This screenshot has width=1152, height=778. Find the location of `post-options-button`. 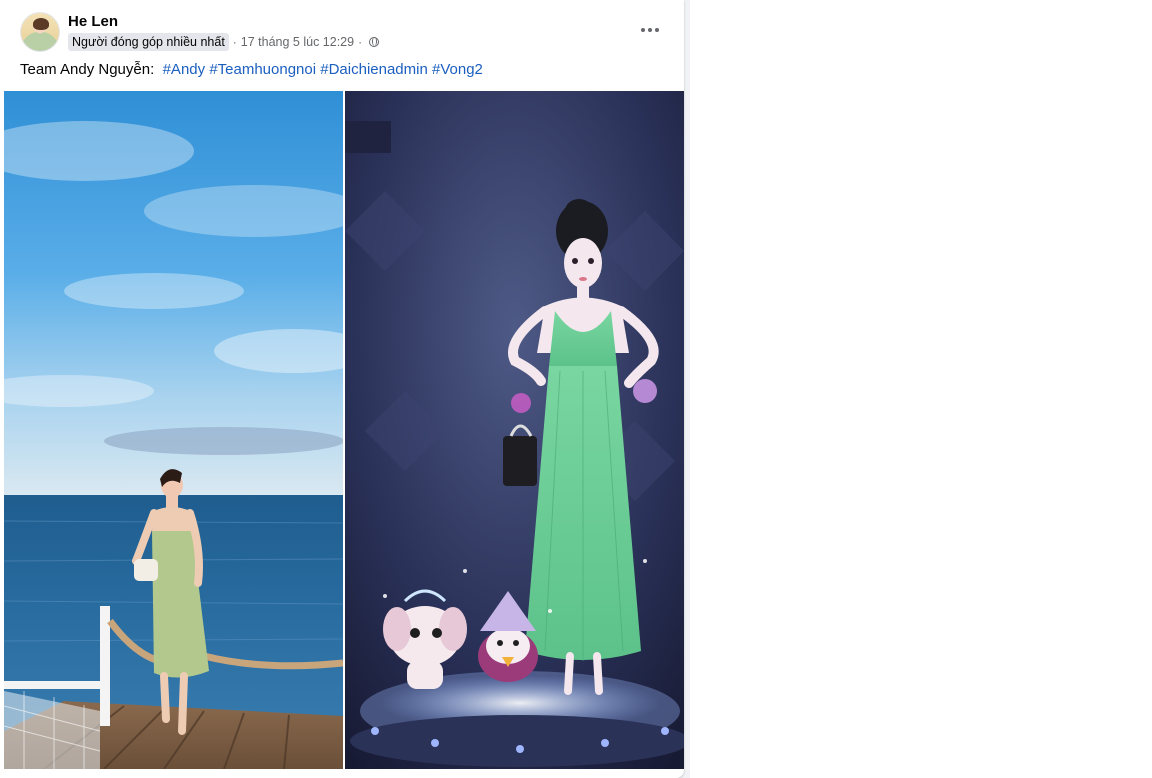

post-options-button is located at coordinates (650, 30).